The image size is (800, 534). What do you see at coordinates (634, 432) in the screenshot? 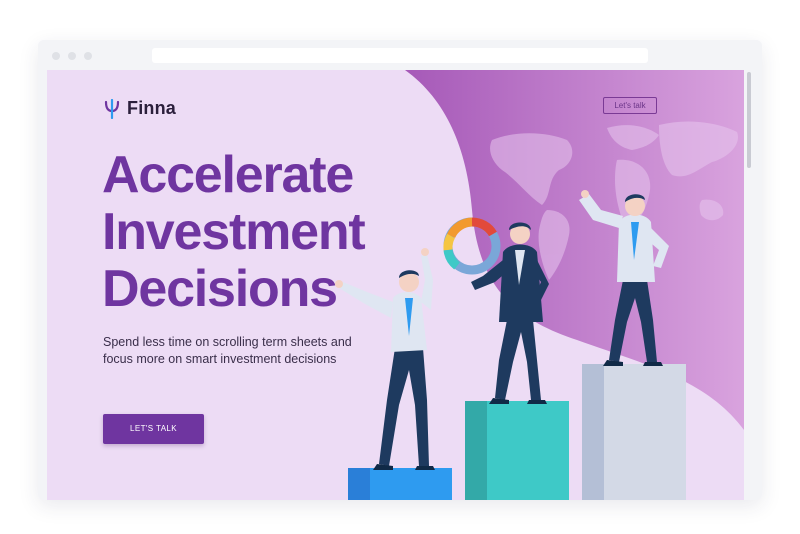
I see `podium-grey` at bounding box center [634, 432].